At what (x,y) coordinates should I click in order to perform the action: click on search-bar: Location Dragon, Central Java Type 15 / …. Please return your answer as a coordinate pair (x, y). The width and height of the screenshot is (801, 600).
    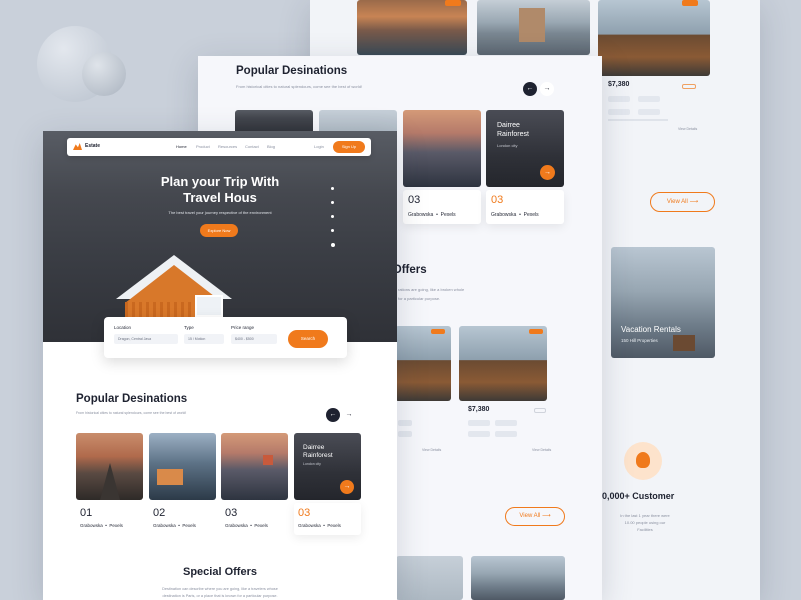
    Looking at the image, I should click on (225, 337).